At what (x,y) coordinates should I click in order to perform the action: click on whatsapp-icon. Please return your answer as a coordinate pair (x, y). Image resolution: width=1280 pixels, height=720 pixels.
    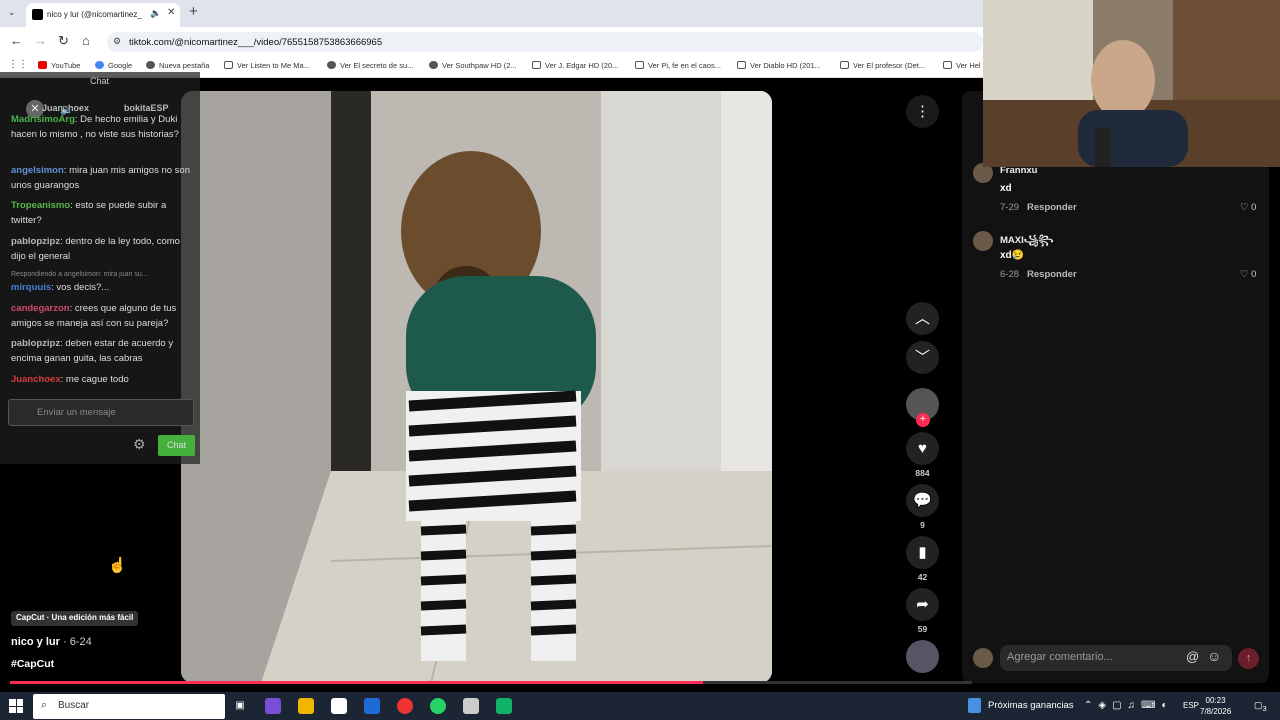
    Looking at the image, I should click on (438, 706).